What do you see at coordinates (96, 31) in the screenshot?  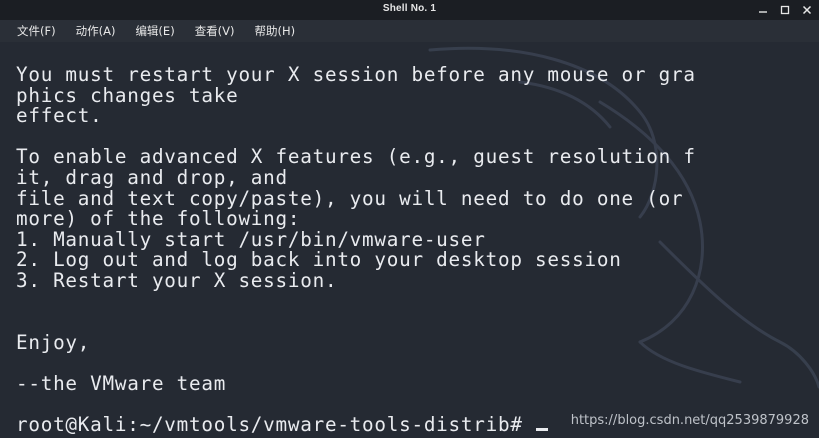 I see `menu-action: 动作(A)` at bounding box center [96, 31].